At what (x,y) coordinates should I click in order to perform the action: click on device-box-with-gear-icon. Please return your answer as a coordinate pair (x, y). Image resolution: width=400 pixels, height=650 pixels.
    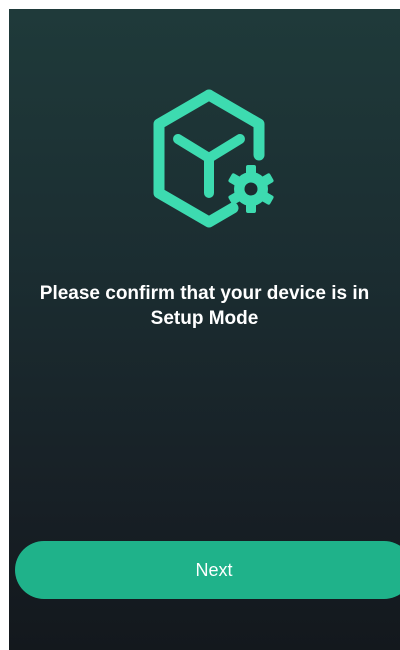
    Looking at the image, I should click on (209, 162).